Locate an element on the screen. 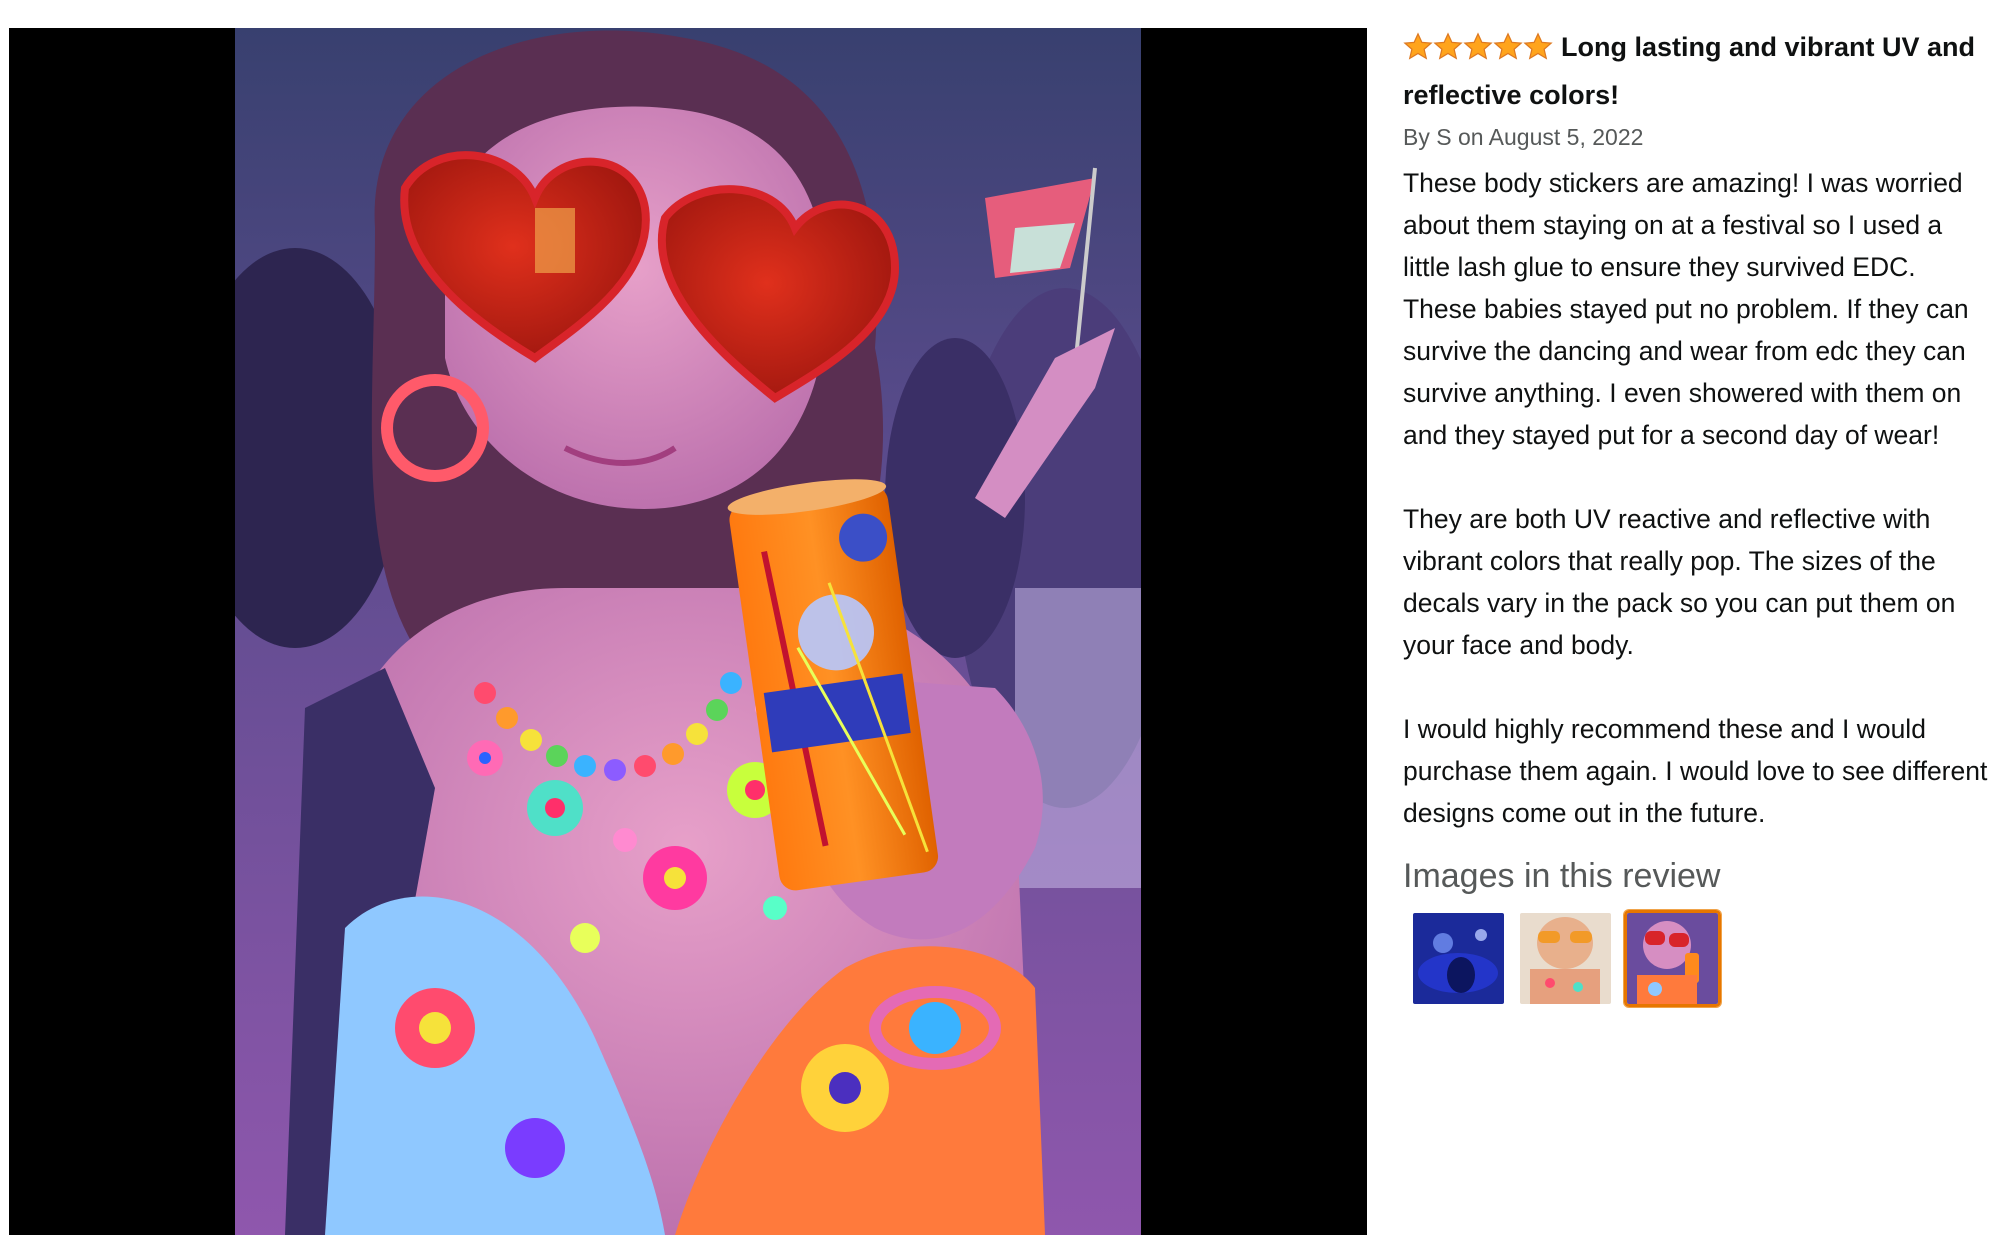 The height and width of the screenshot is (1249, 1999). thumbnail-strip is located at coordinates (1701, 958).